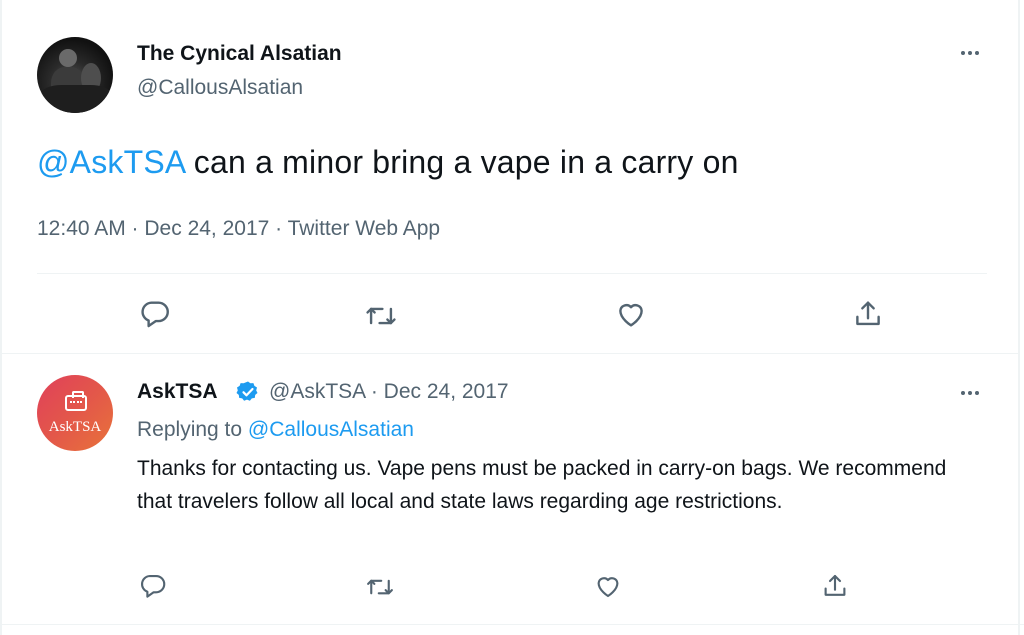  What do you see at coordinates (111, 162) in the screenshot?
I see `mention-link: @AskTSA` at bounding box center [111, 162].